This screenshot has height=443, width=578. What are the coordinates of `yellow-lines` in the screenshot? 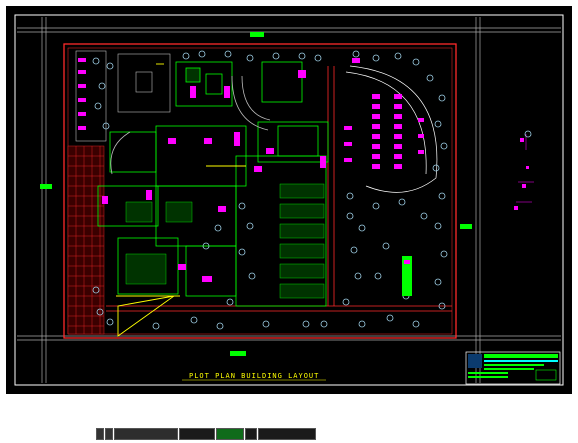 It's located at (181, 200).